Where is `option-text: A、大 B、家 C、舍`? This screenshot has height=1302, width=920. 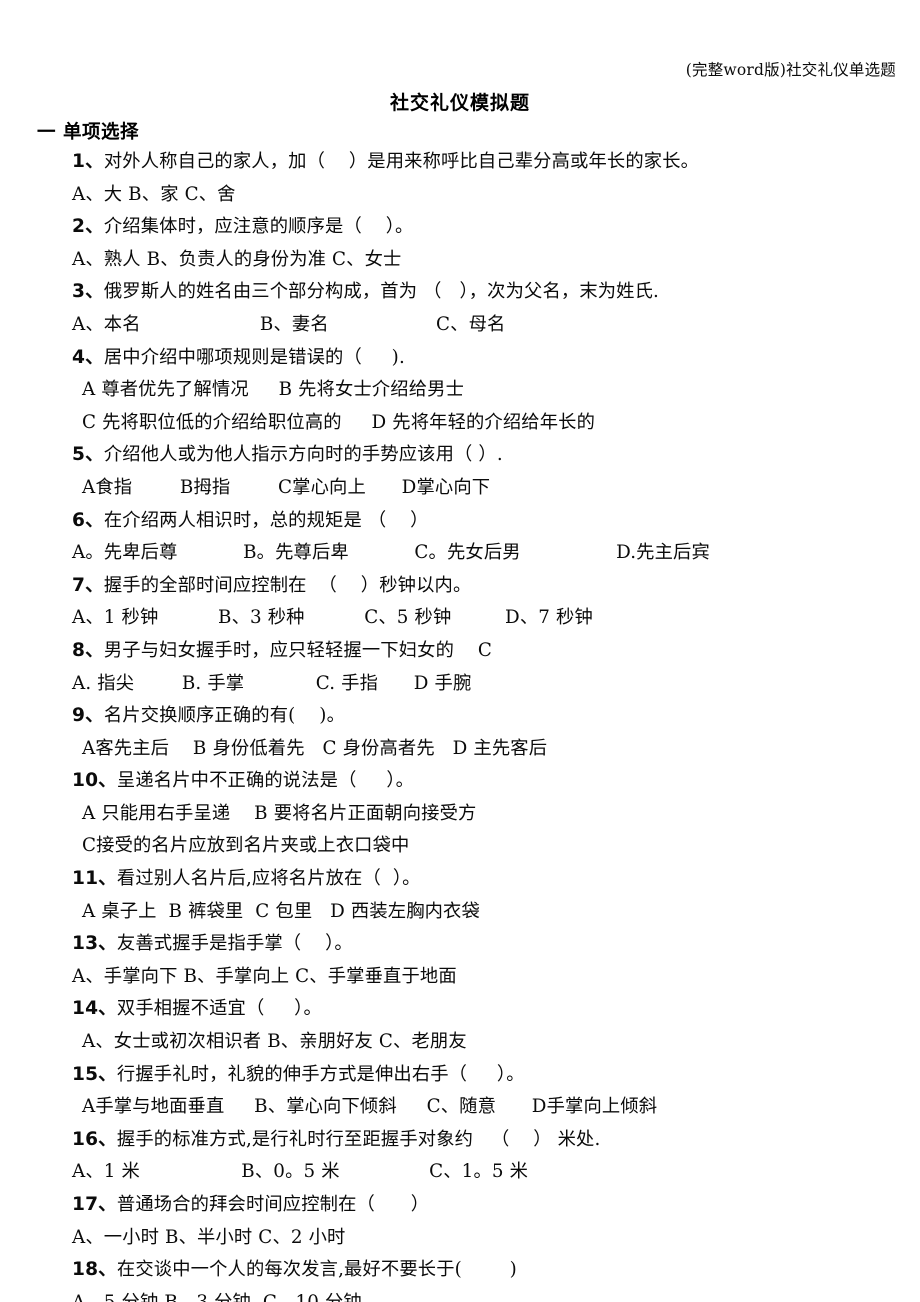
option-text: A、大 B、家 C、舍 is located at coordinates (154, 194).